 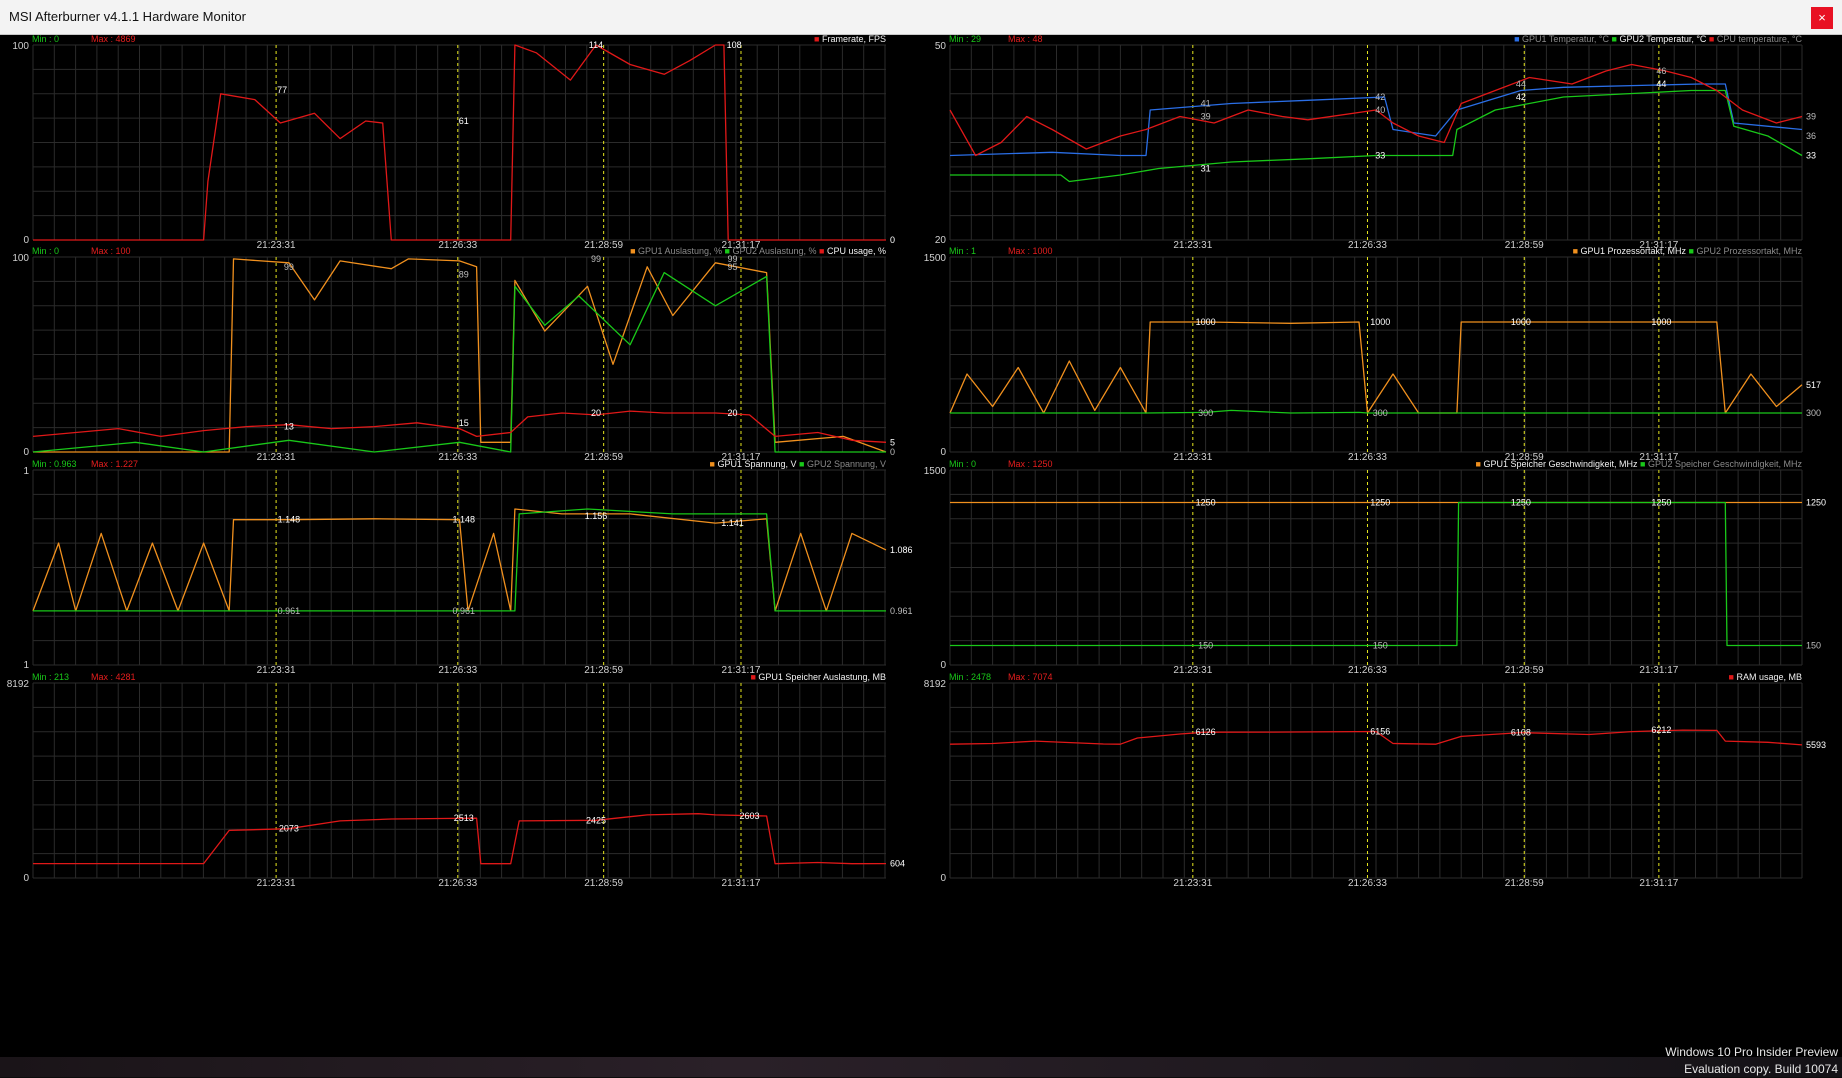 I want to click on value-label: 39, so click(x=1811, y=117).